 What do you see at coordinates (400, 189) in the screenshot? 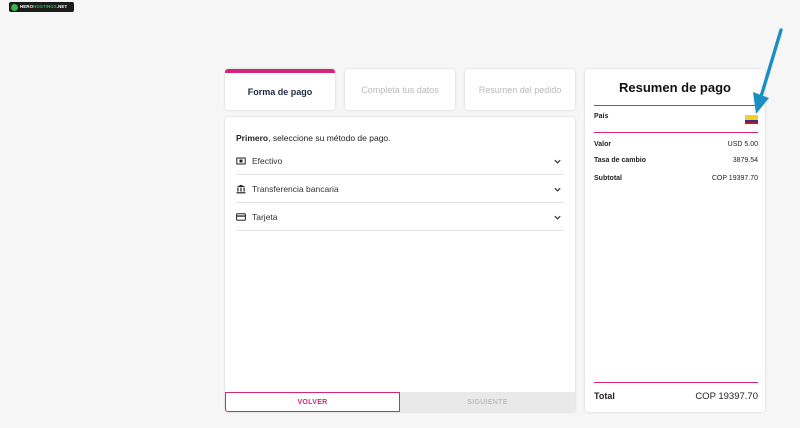
I see `payment-method-transferencia: Transferencia bancaria` at bounding box center [400, 189].